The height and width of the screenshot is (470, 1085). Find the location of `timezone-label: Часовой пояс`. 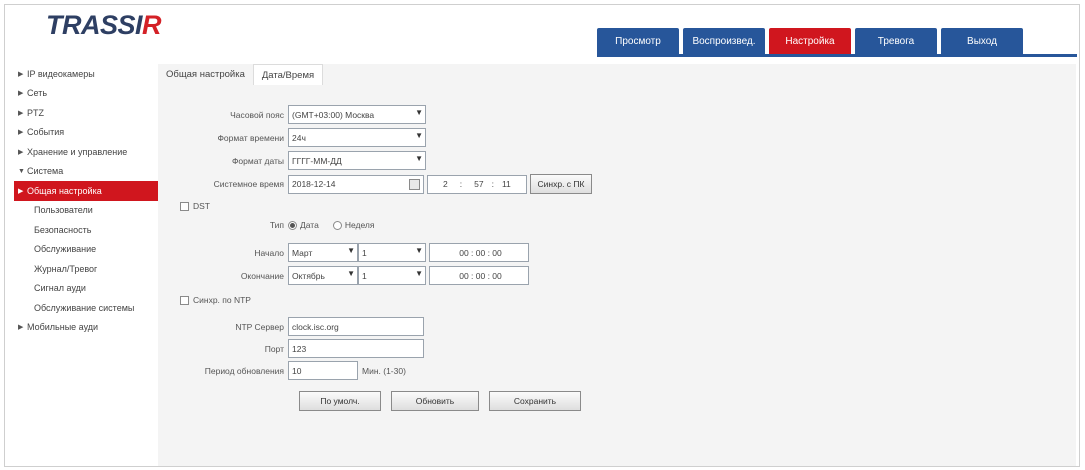

timezone-label: Часовой пояс is located at coordinates (257, 114).